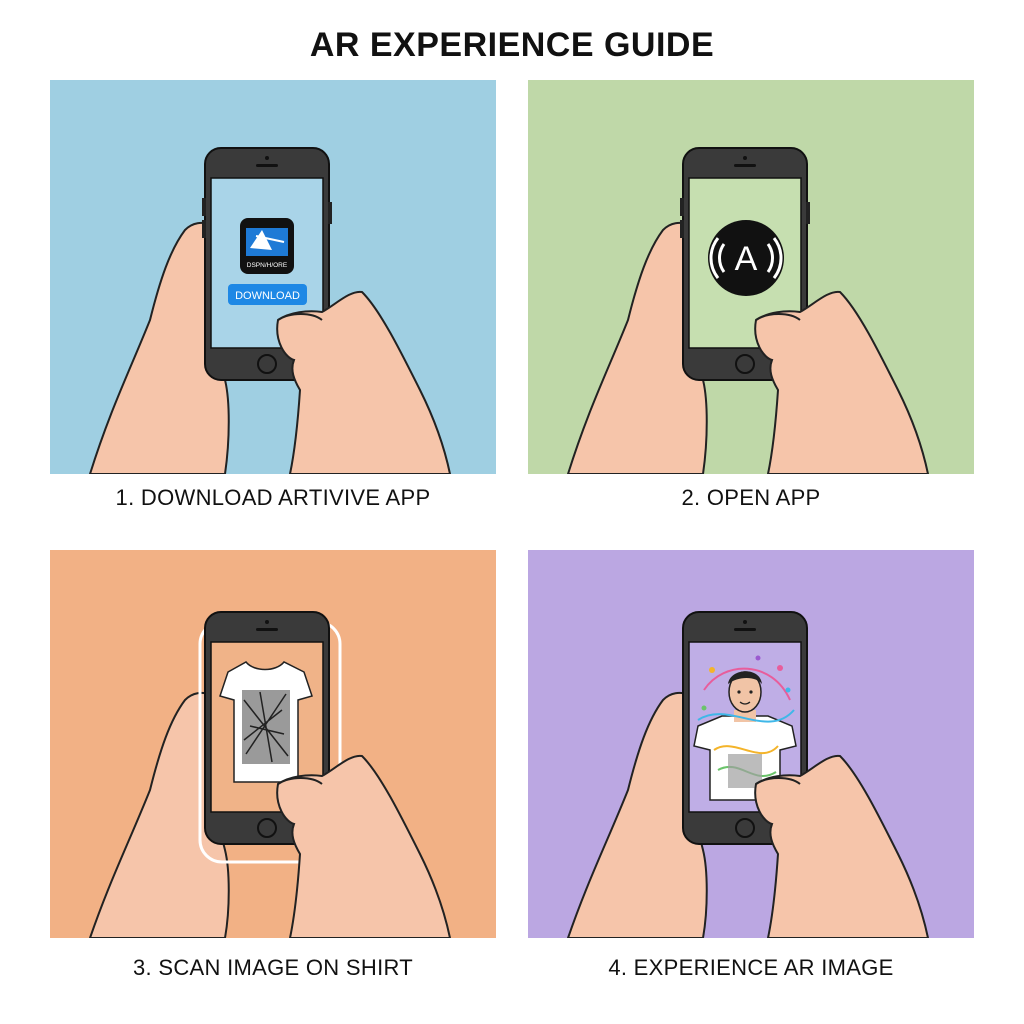 Image resolution: width=1024 pixels, height=1024 pixels. What do you see at coordinates (273, 967) in the screenshot?
I see `step-3-caption: 3. SCAN IMAGE ON SHIRT` at bounding box center [273, 967].